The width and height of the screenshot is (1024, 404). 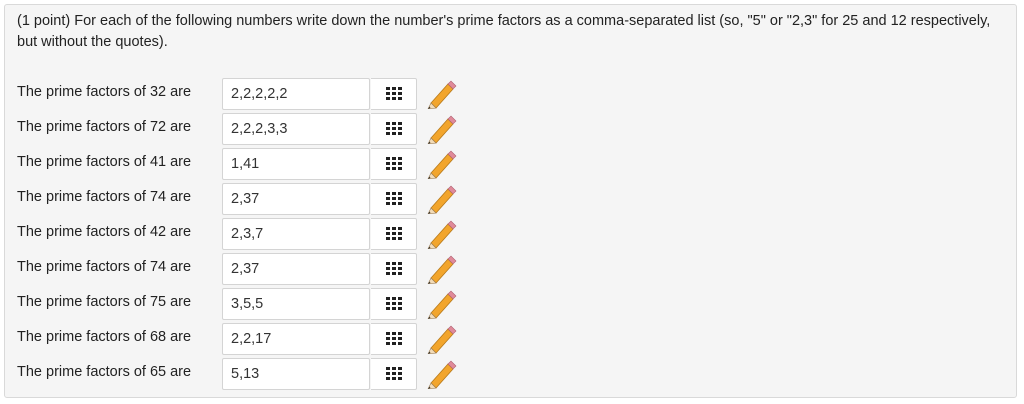 I want to click on answer-row: The prime factors of 42 are, so click(x=510, y=234).